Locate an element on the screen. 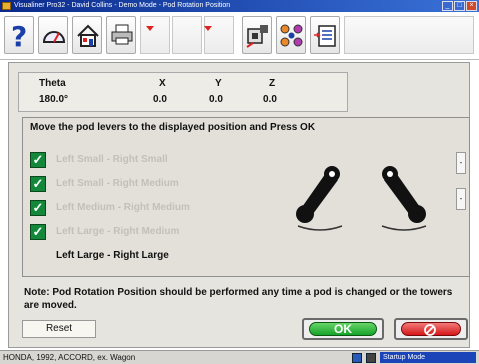 This screenshot has height=364, width=479. pod-alignment-icon is located at coordinates (257, 36).